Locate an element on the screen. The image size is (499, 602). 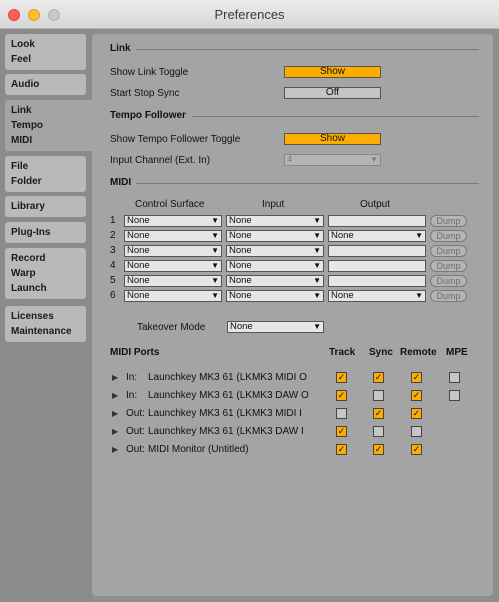
midi-row-number: 2 is located at coordinates (113, 235).